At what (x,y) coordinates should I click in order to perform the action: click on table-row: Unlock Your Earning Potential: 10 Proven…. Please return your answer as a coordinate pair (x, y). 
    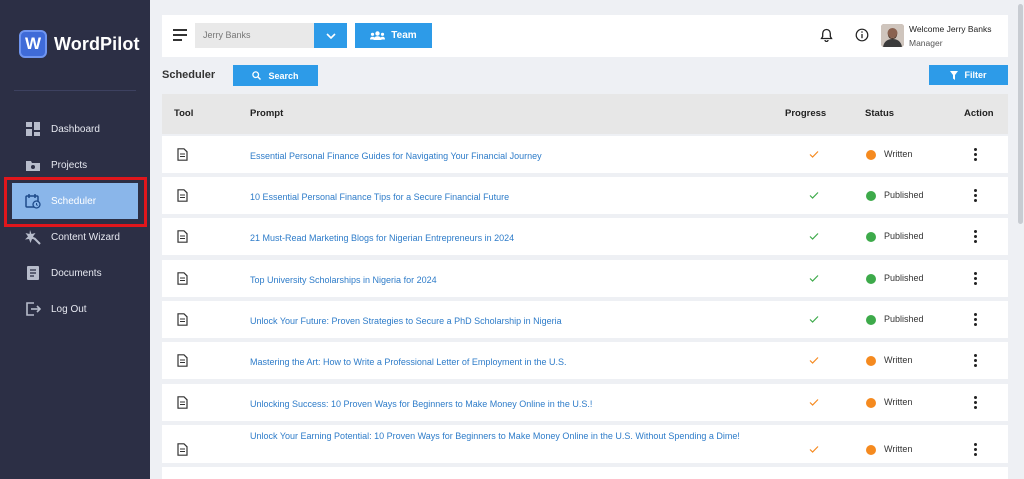
    Looking at the image, I should click on (585, 444).